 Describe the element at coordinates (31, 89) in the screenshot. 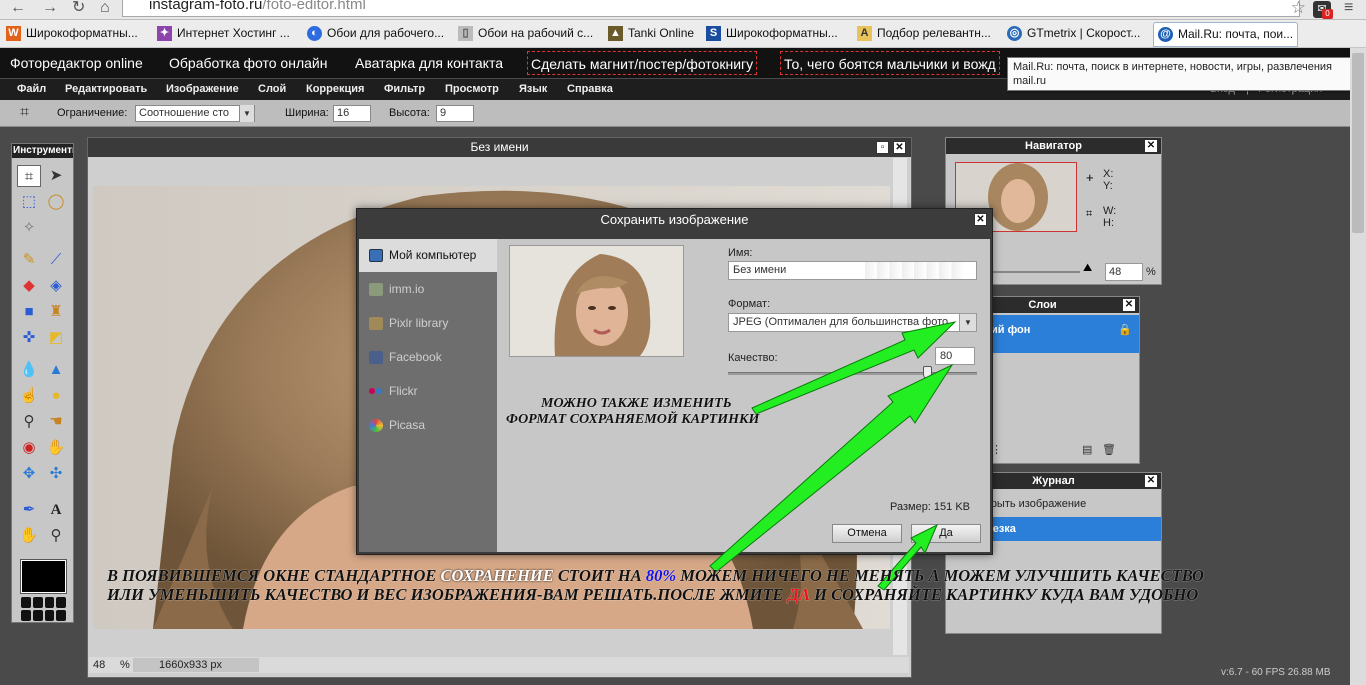

I see `menu-file: Файл` at that location.